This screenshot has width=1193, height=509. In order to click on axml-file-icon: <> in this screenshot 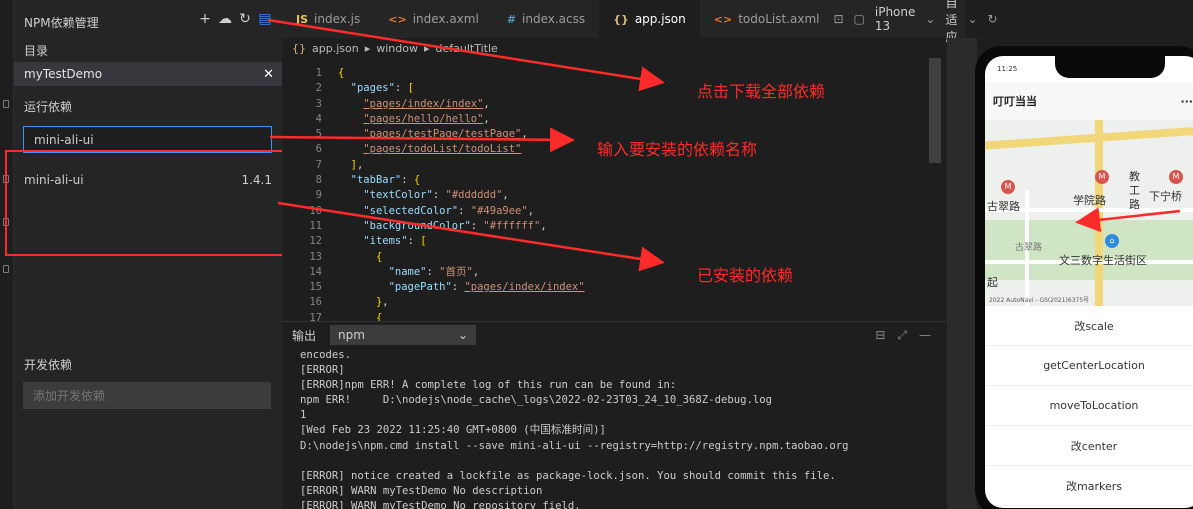, I will do `click(397, 19)`.